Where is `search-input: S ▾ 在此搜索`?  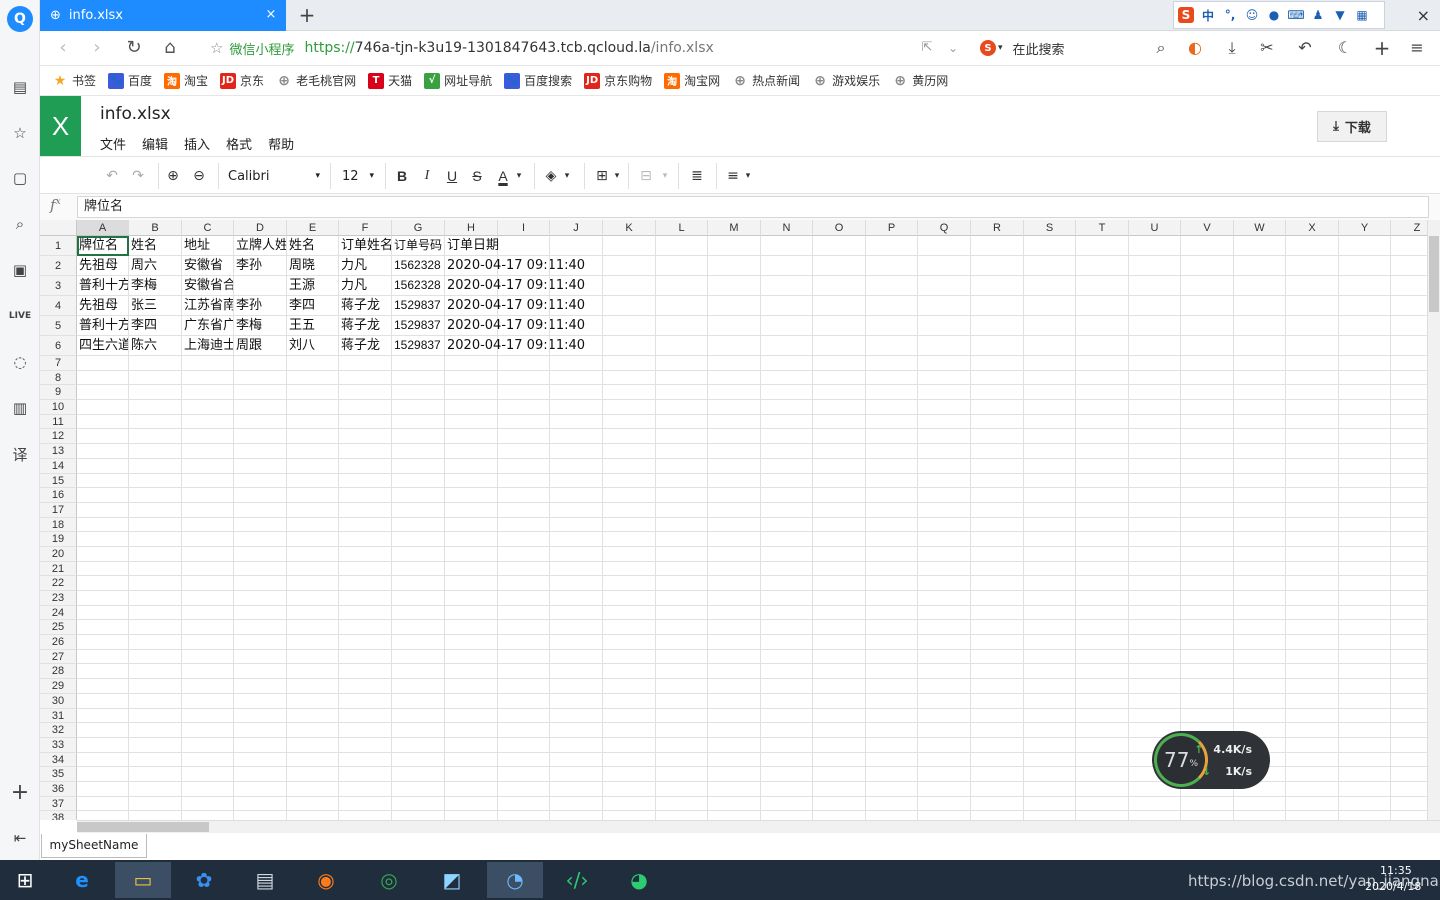
search-input: S ▾ 在此搜索 is located at coordinates (1075, 48).